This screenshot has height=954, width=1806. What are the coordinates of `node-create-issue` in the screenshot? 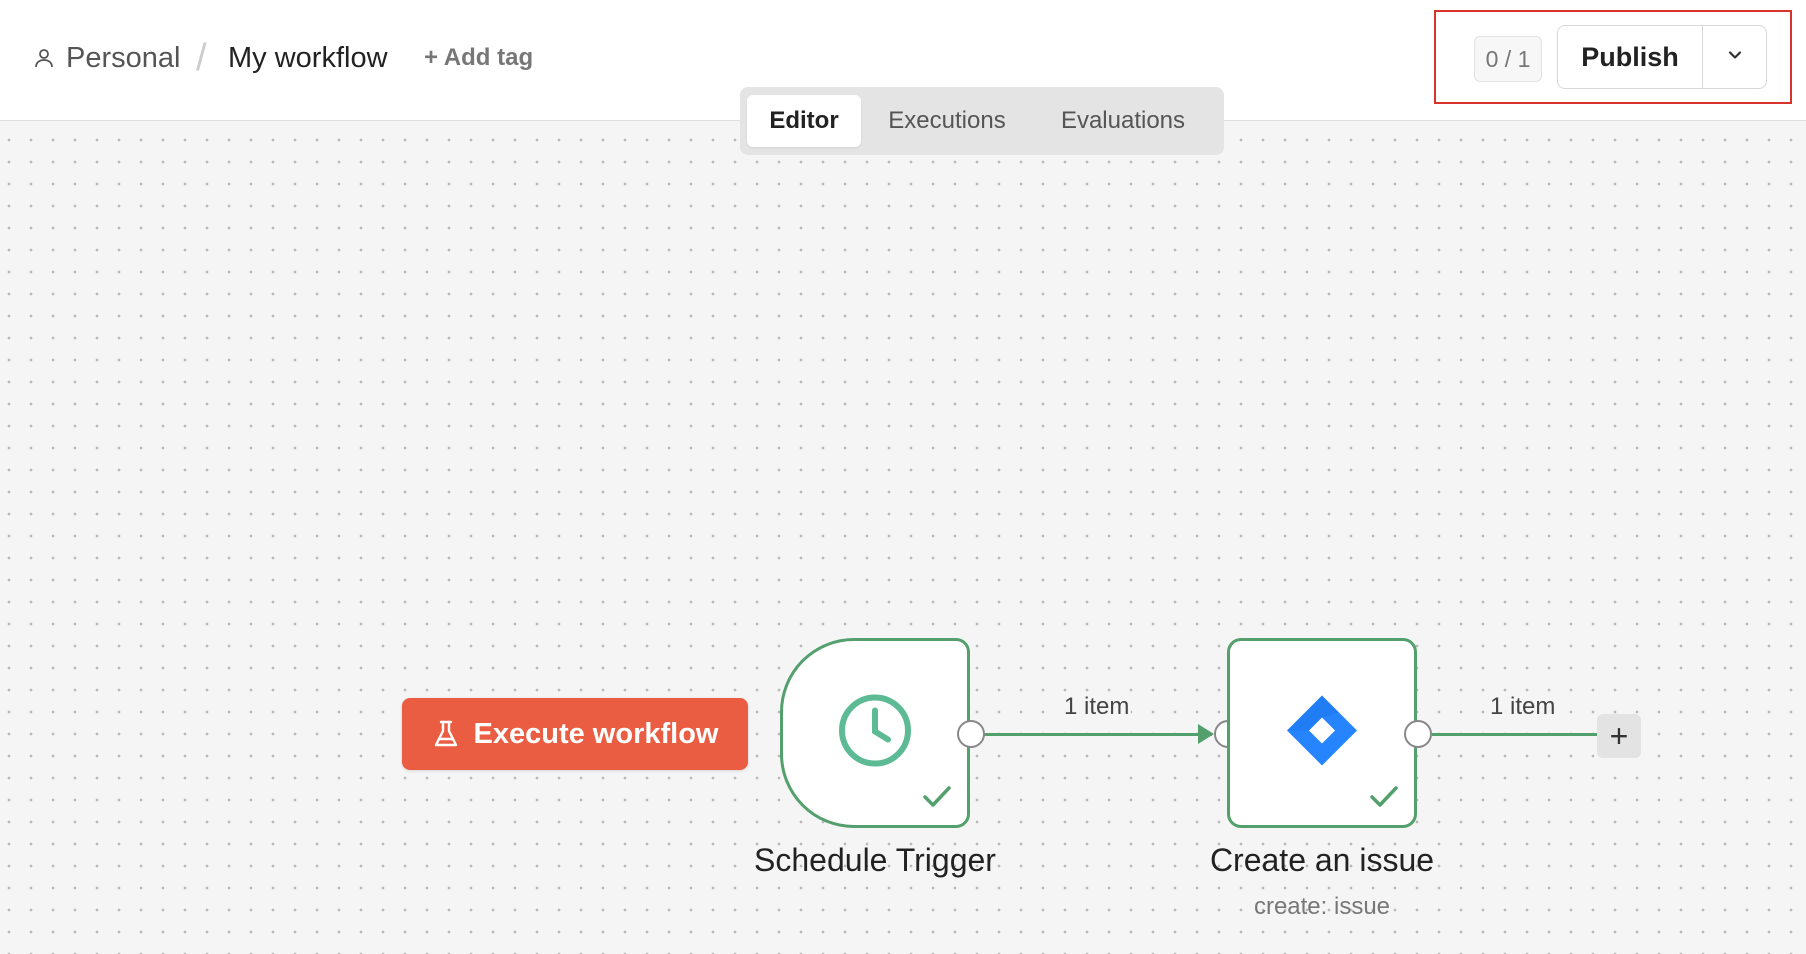 It's located at (1322, 733).